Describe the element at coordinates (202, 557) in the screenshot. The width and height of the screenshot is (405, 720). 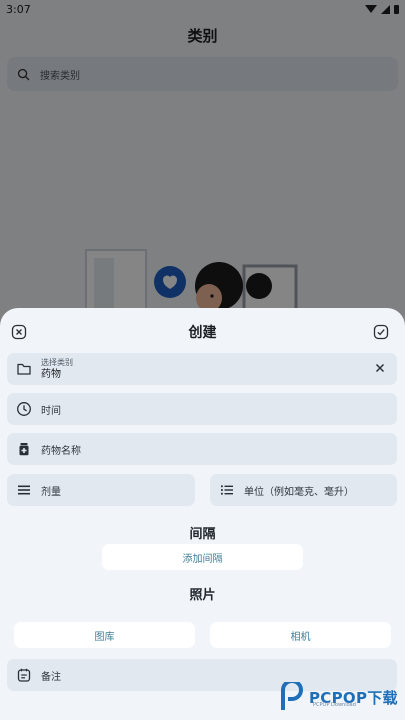
I see `add-interval-button: 添加间隔` at that location.